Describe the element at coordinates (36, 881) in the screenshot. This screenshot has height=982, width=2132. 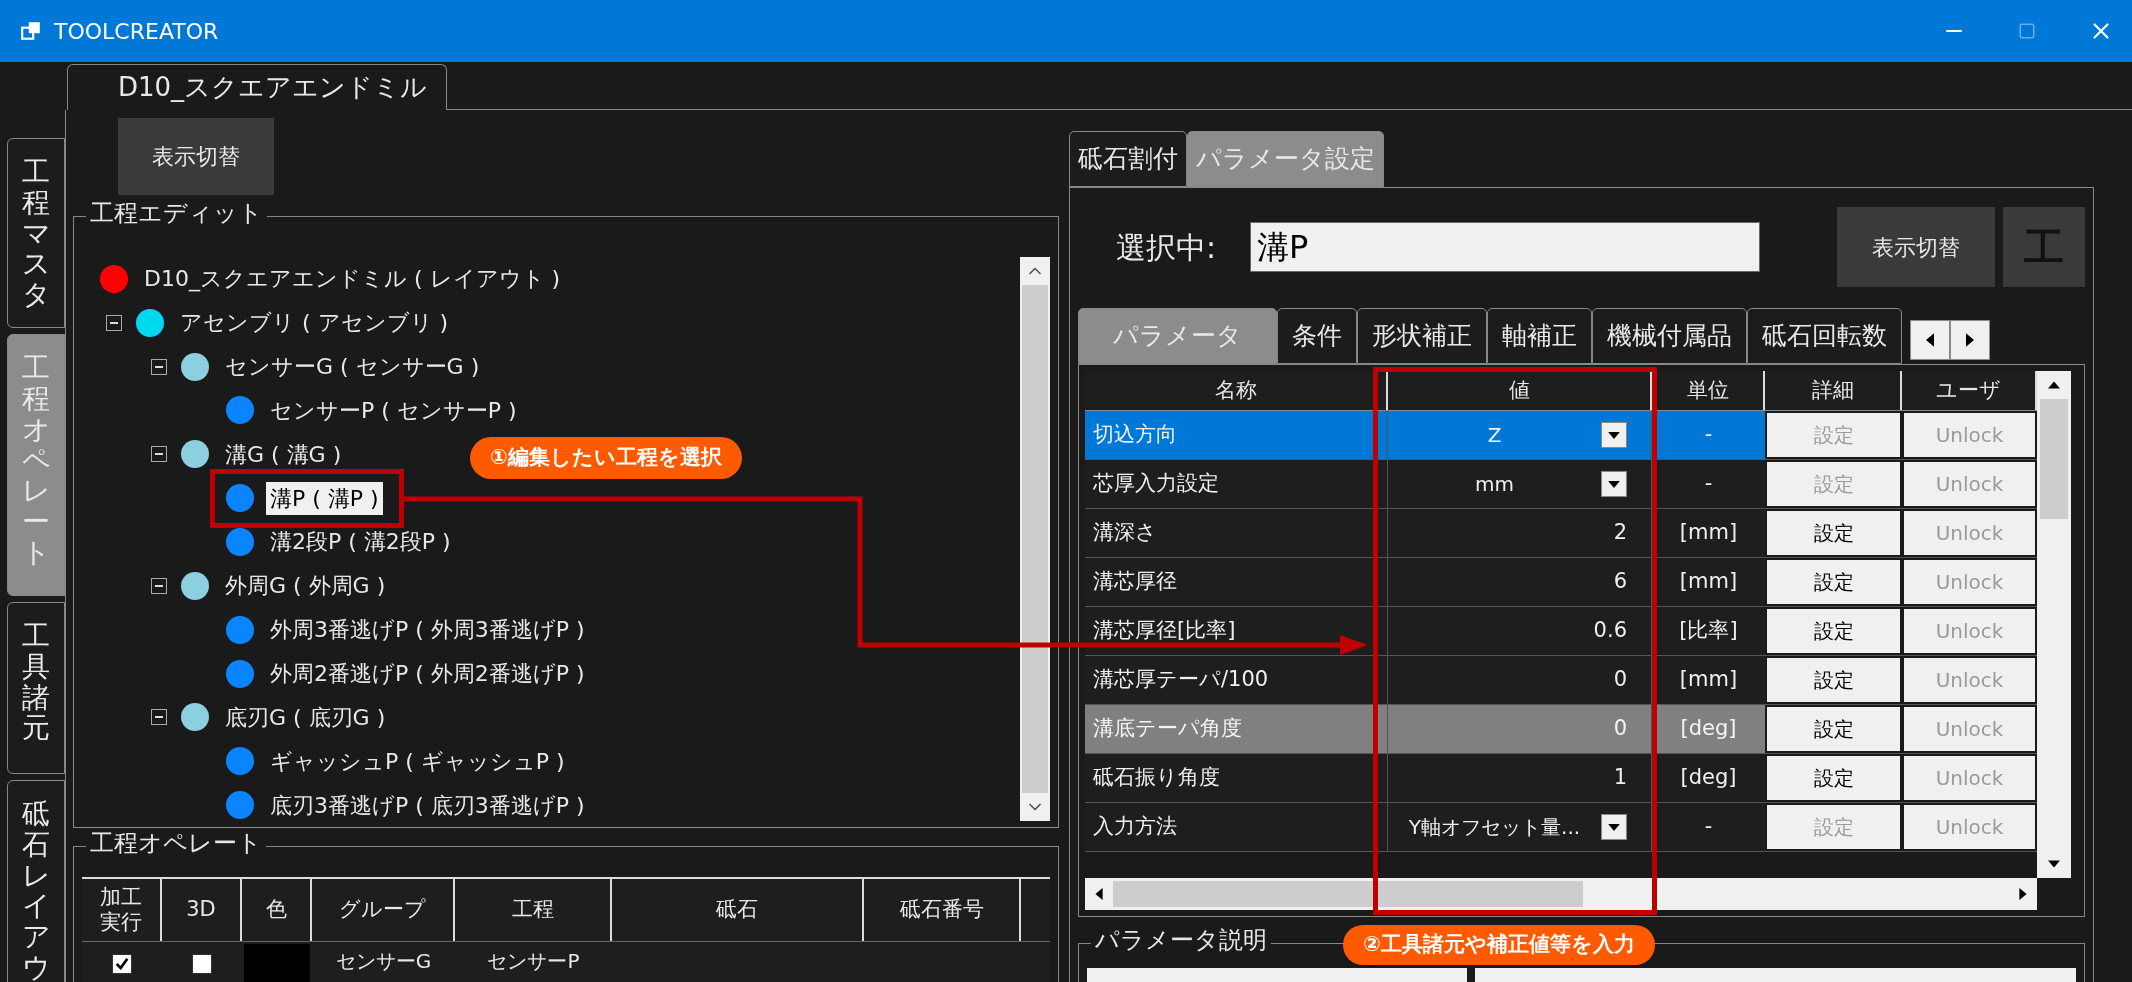
I see `side-tab: 砥石レイアウ` at that location.